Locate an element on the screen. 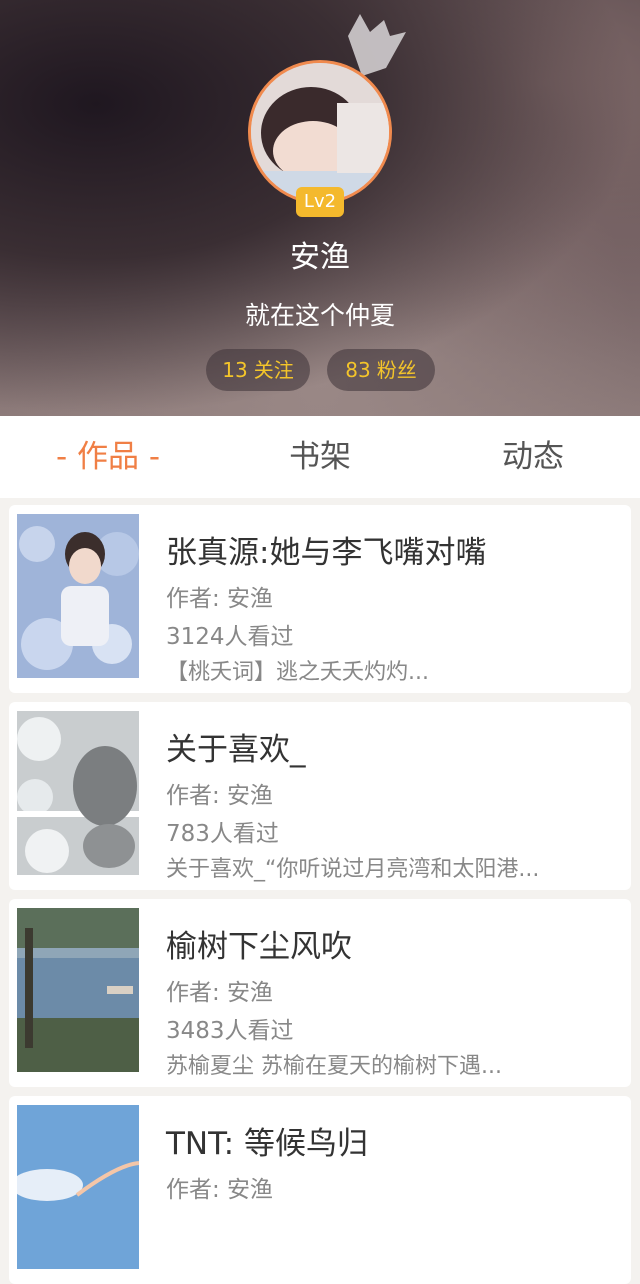 The image size is (640, 1284). list-item: TNT: 等候鸟归 作者: 安渔 is located at coordinates (320, 1190).